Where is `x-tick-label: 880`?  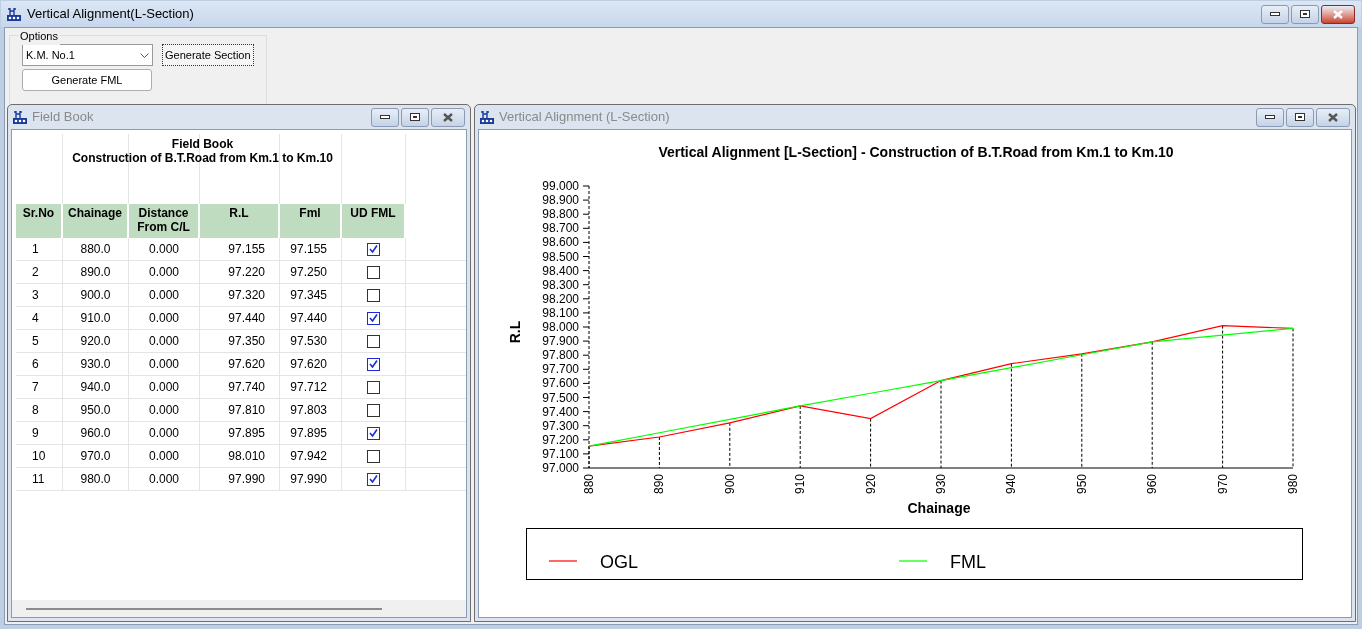 x-tick-label: 880 is located at coordinates (589, 484).